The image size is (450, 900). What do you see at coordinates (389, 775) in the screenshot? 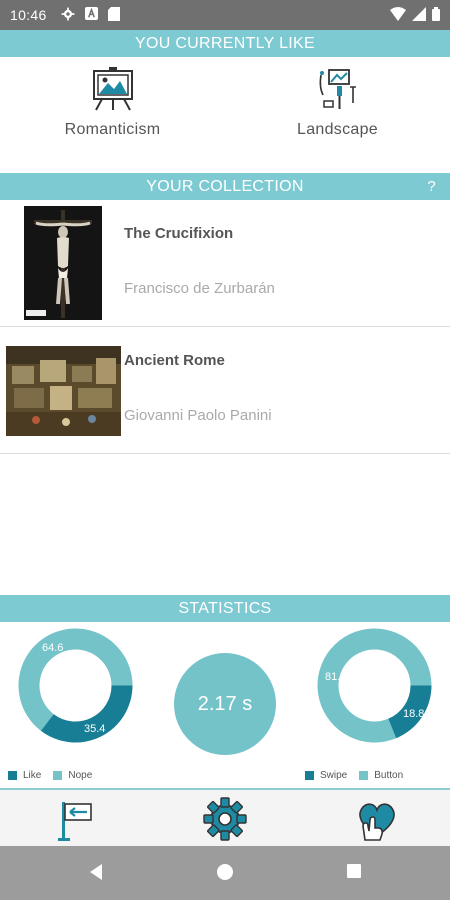
I see `button-legend-label: Button` at bounding box center [389, 775].